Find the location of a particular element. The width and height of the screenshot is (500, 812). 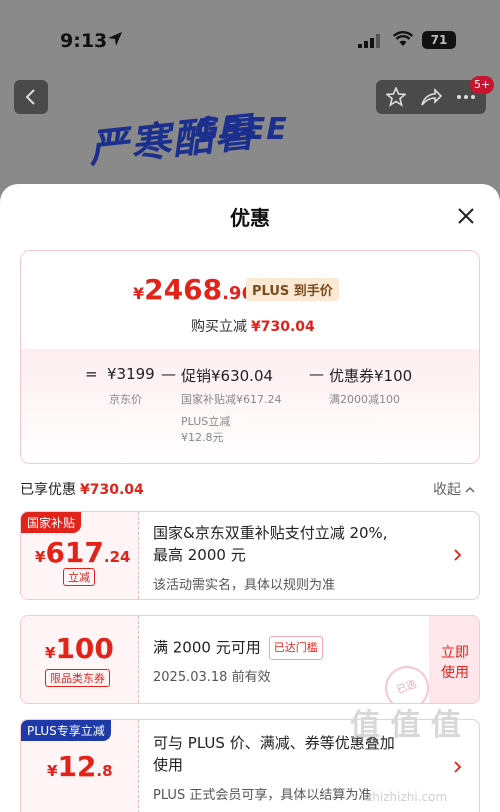

subsidy-badge: 立减 is located at coordinates (79, 577).